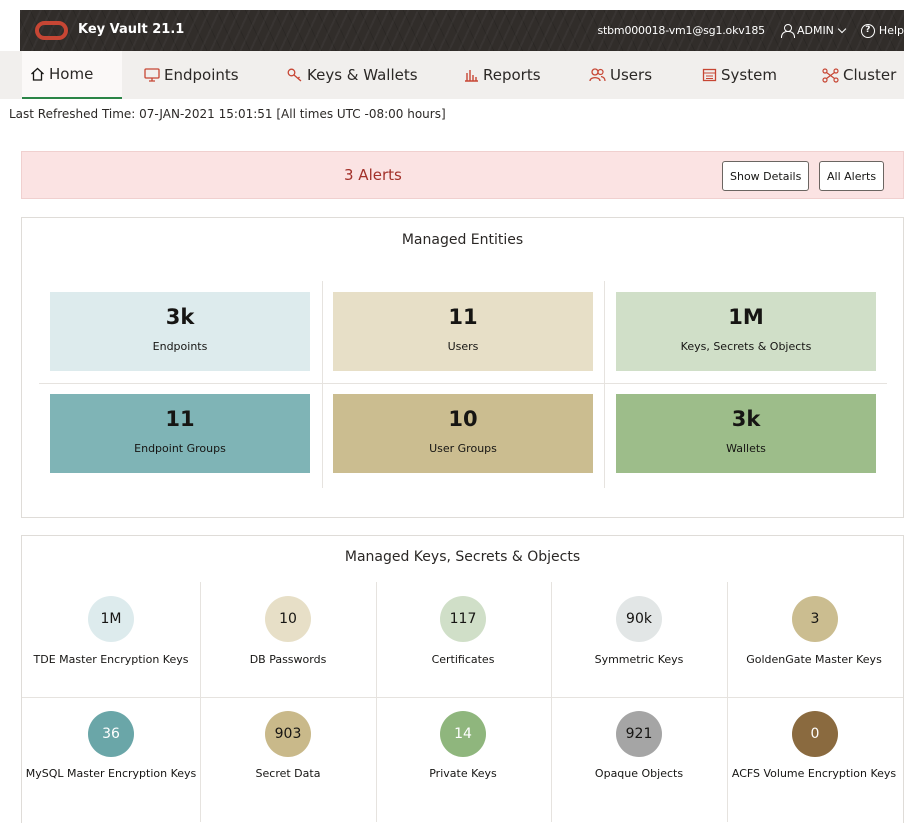  I want to click on object-label: Secret Data, so click(288, 773).